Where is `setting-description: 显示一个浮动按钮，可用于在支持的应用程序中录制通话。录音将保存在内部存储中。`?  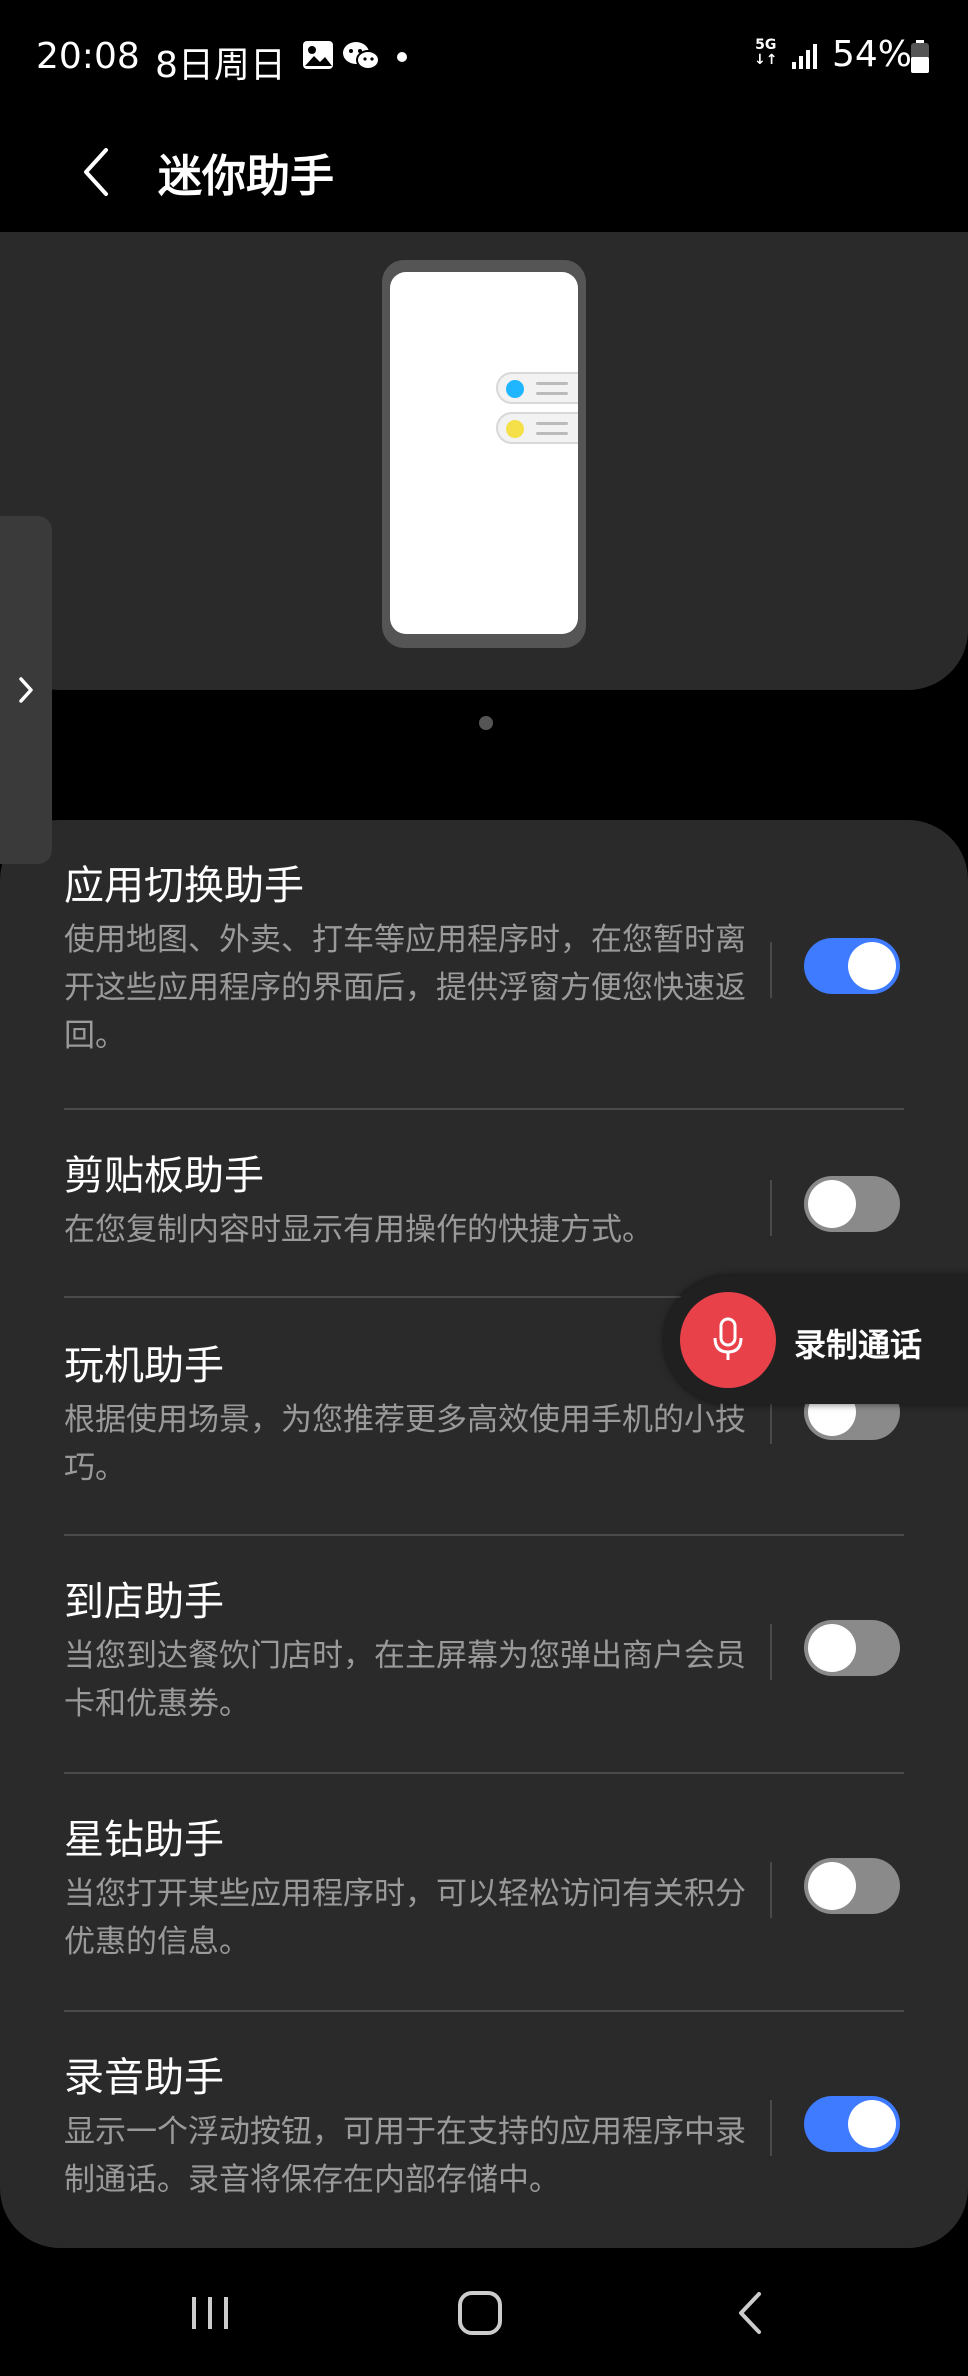 setting-description: 显示一个浮动按钮，可用于在支持的应用程序中录制通话。录音将保存在内部存储中。 is located at coordinates (405, 2156).